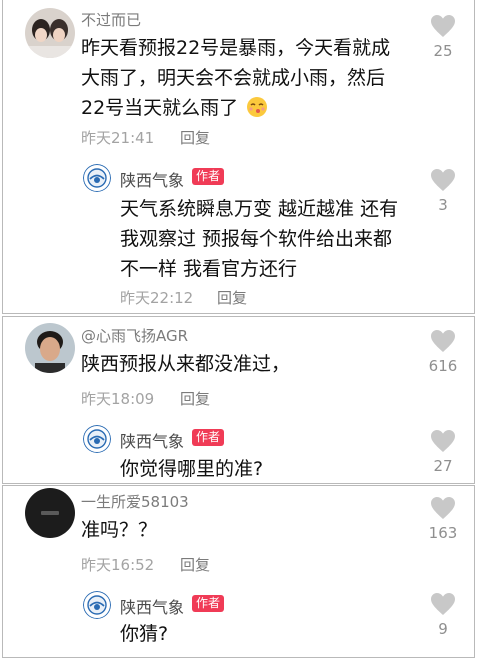  What do you see at coordinates (259, 209) in the screenshot?
I see `reply-text-line: 天气系统瞬息万变 越近越准 还有` at bounding box center [259, 209].